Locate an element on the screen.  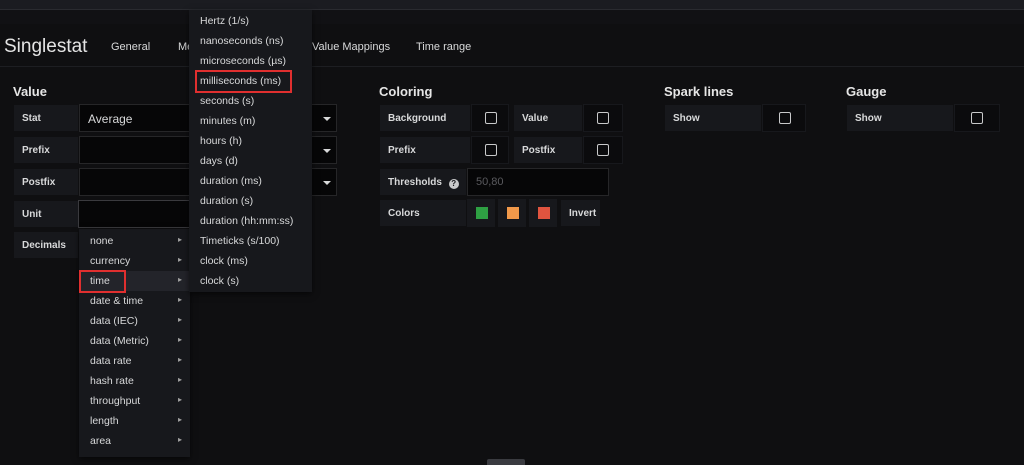
color-swatch-warn is located at coordinates (513, 213).